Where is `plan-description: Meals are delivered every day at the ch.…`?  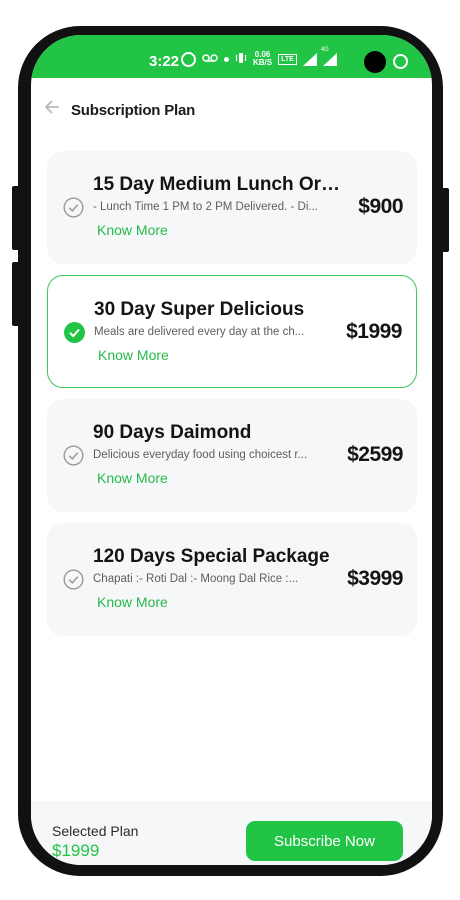 plan-description: Meals are delivered every day at the ch.… is located at coordinates (199, 332).